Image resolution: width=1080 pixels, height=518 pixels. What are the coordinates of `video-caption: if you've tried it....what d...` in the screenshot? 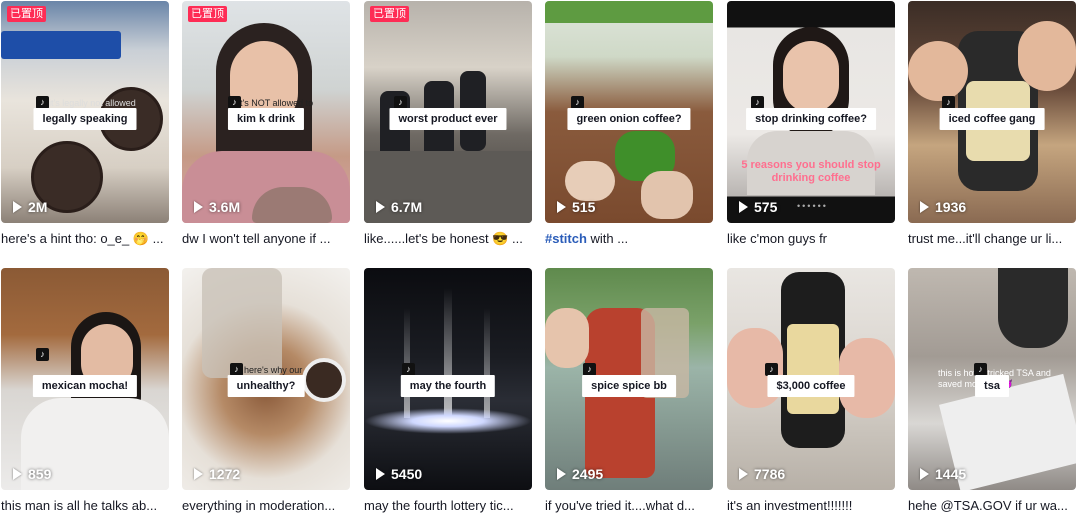 It's located at (631, 506).